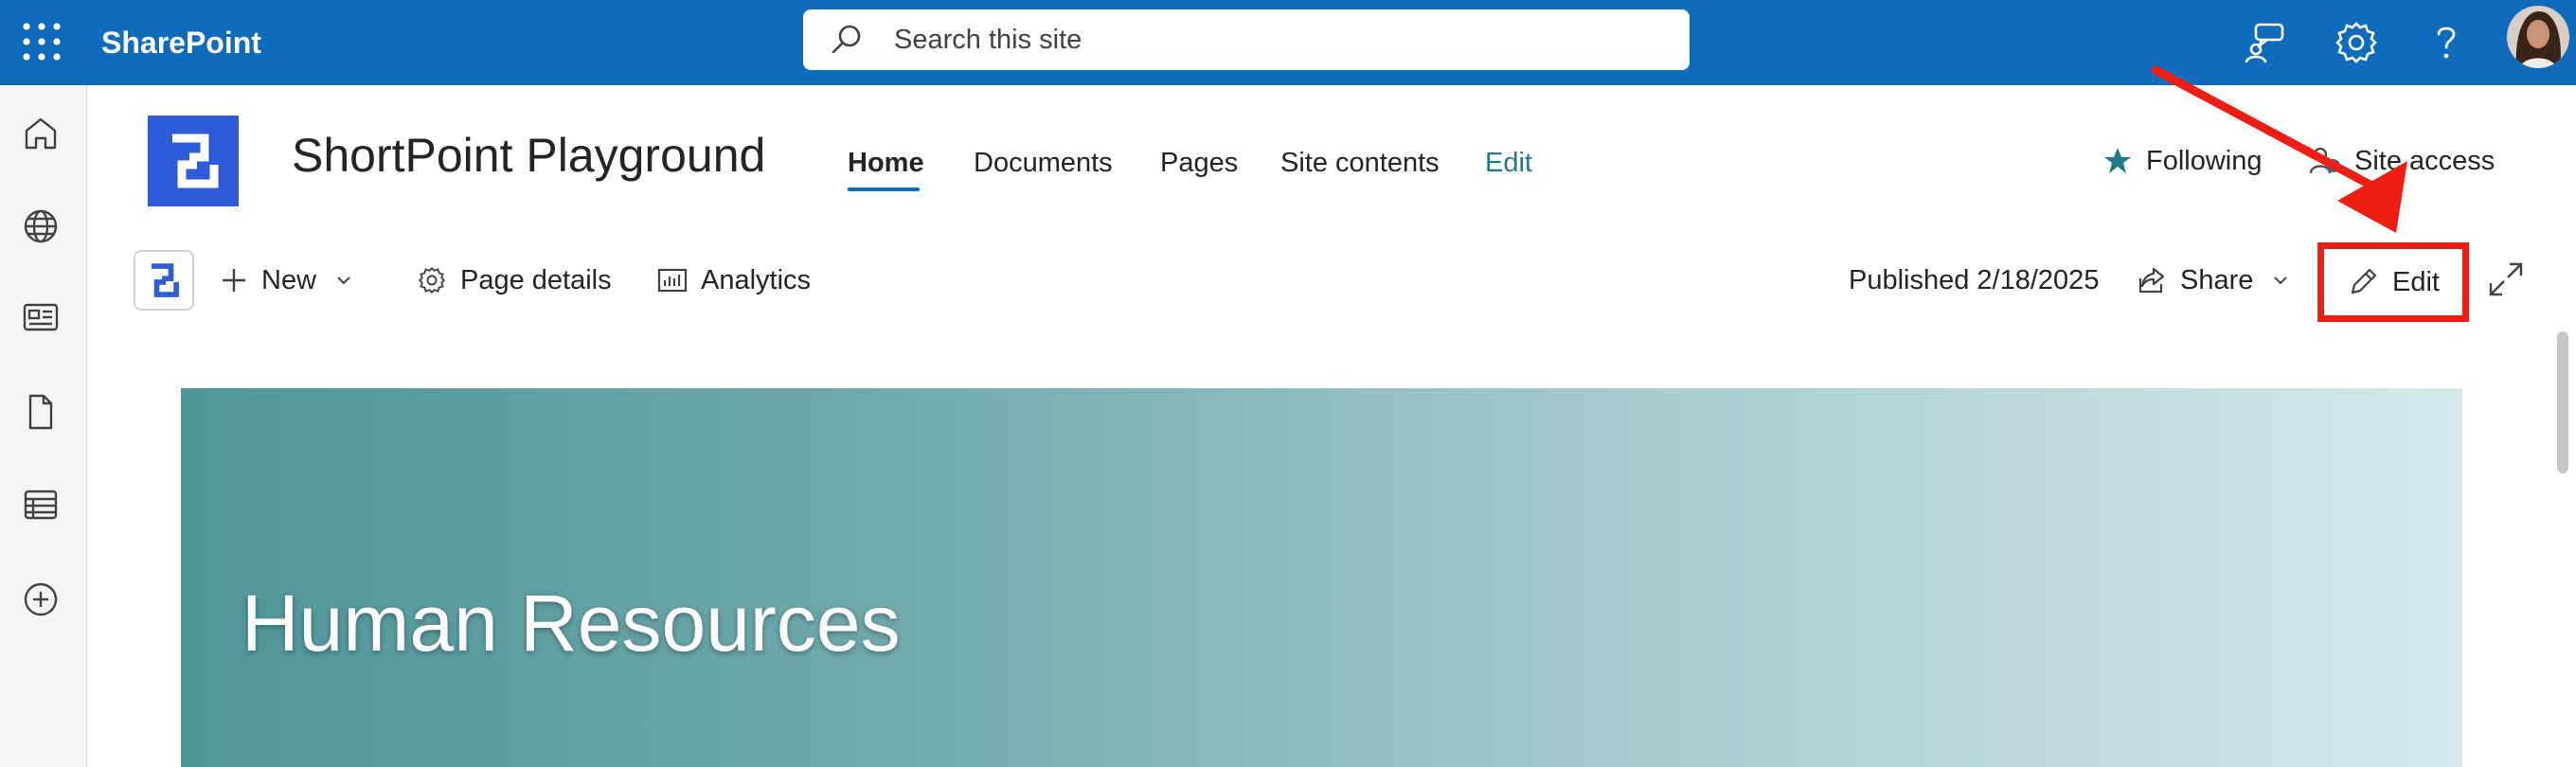  I want to click on globe-icon, so click(41, 226).